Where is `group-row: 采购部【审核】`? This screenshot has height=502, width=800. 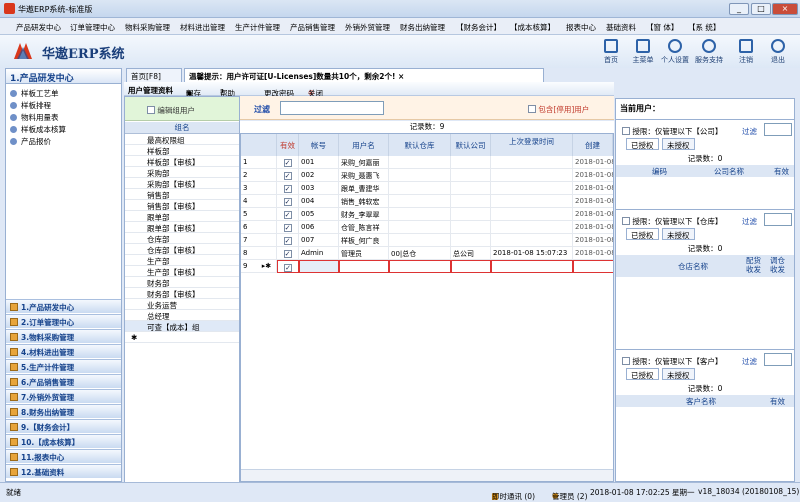 group-row: 采购部【审核】 is located at coordinates (182, 183).